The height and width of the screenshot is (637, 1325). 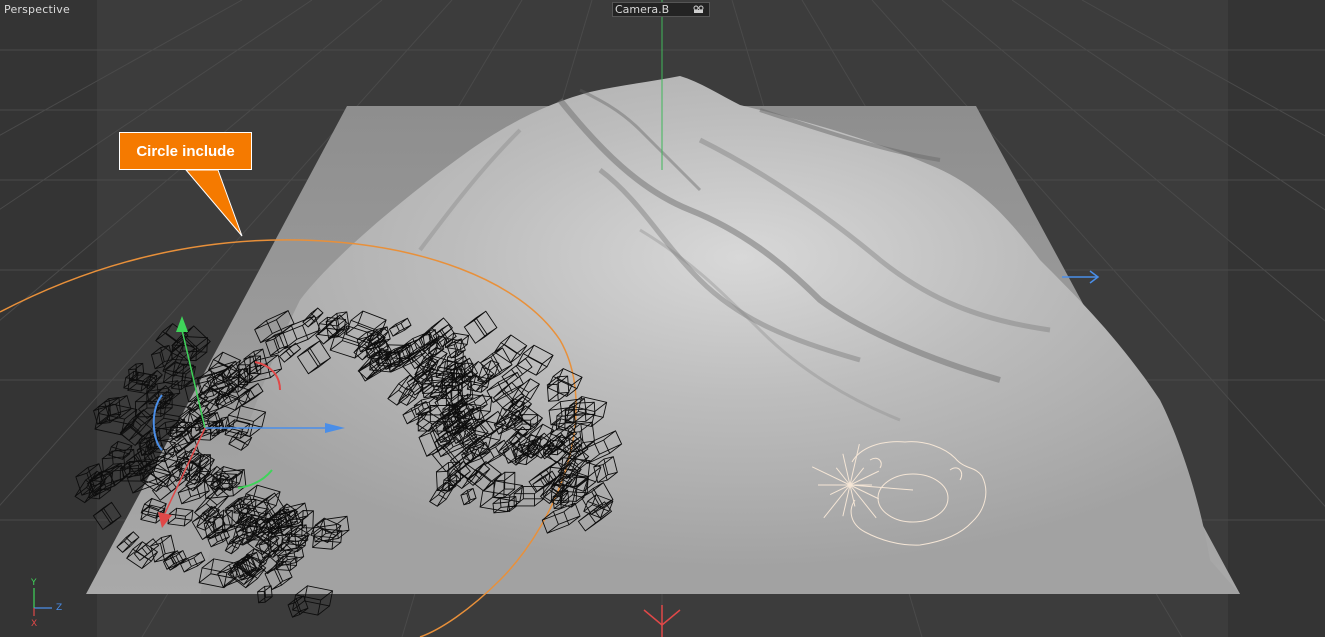 What do you see at coordinates (34, 624) in the screenshot?
I see `axis-label-x: X` at bounding box center [34, 624].